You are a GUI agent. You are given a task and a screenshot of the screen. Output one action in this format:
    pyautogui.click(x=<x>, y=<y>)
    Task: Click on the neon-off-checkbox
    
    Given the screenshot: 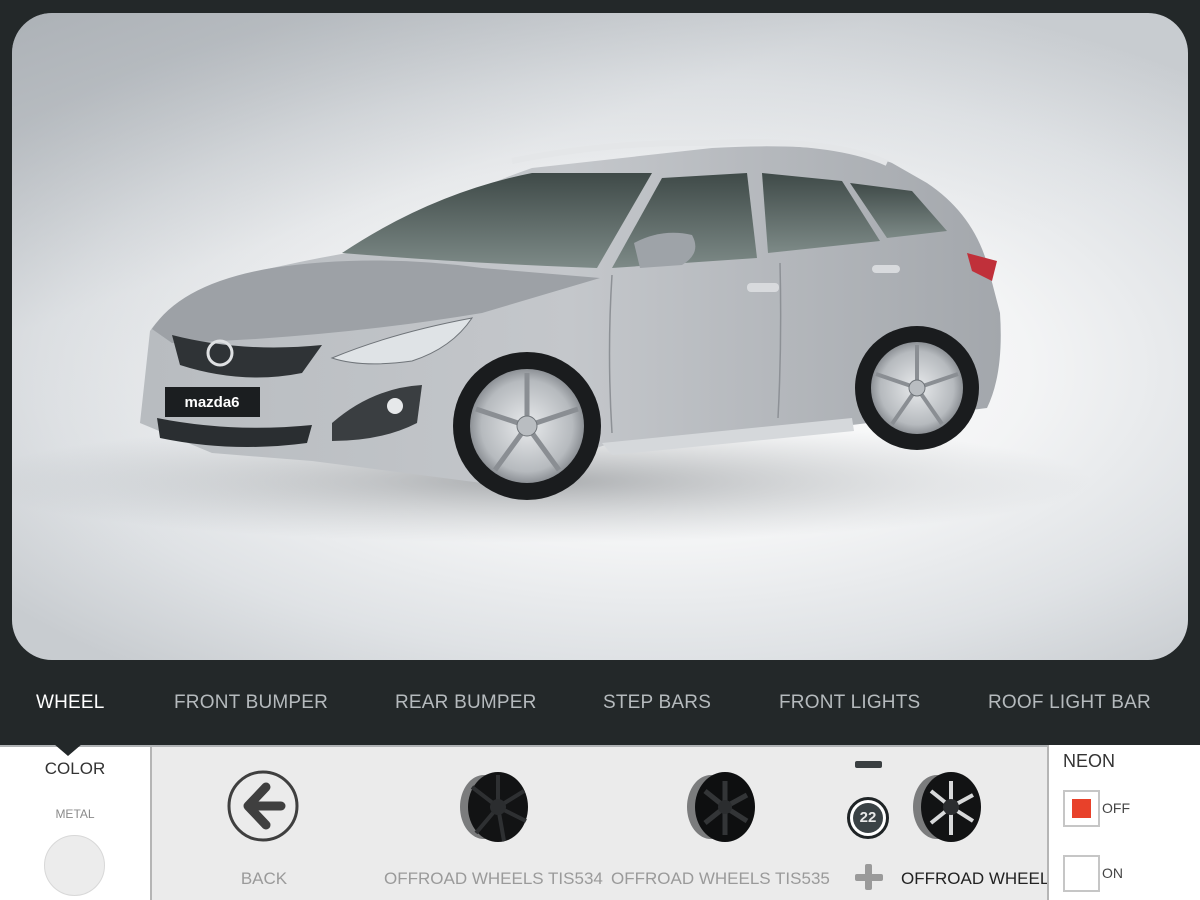 What is the action you would take?
    pyautogui.click(x=1081, y=808)
    